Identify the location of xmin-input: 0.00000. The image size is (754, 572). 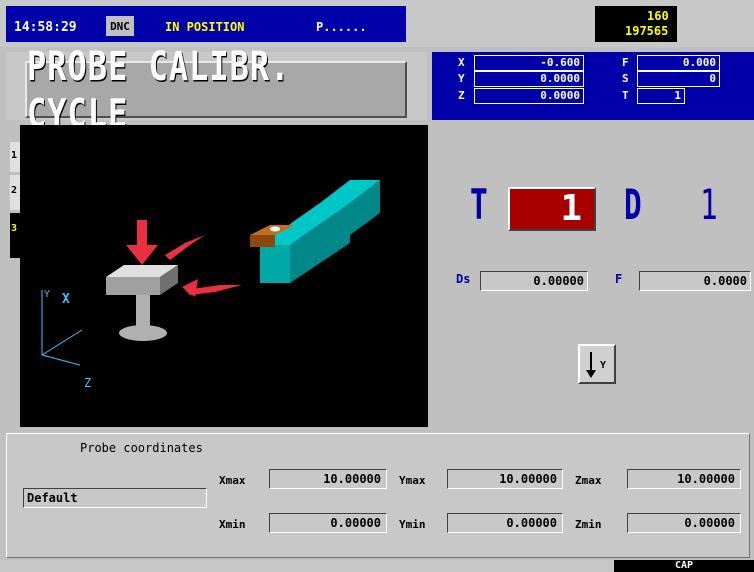
(328, 523).